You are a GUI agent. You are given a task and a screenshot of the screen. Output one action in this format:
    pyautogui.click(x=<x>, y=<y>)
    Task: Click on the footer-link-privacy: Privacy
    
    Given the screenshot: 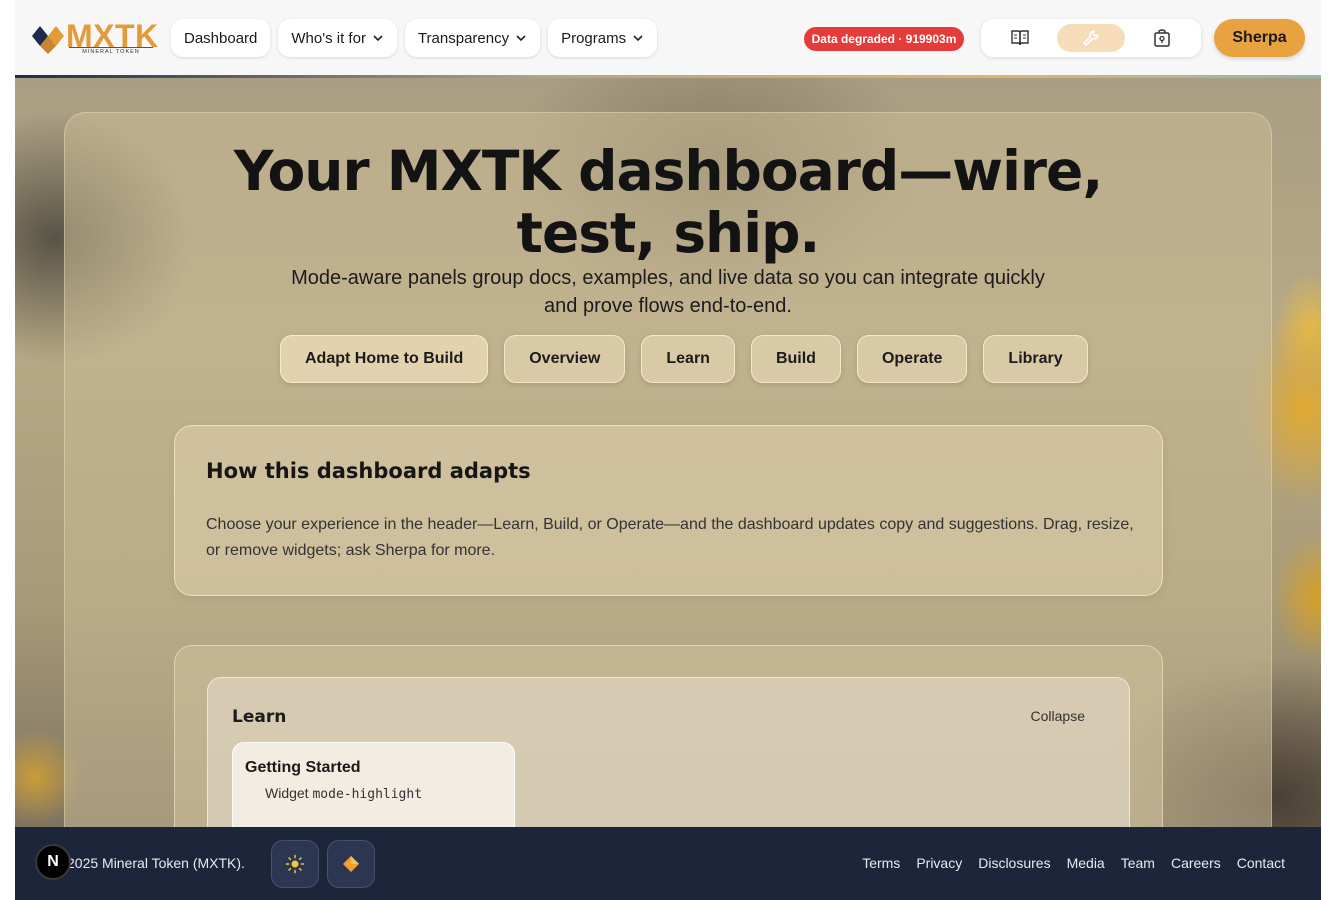 What is the action you would take?
    pyautogui.click(x=939, y=863)
    